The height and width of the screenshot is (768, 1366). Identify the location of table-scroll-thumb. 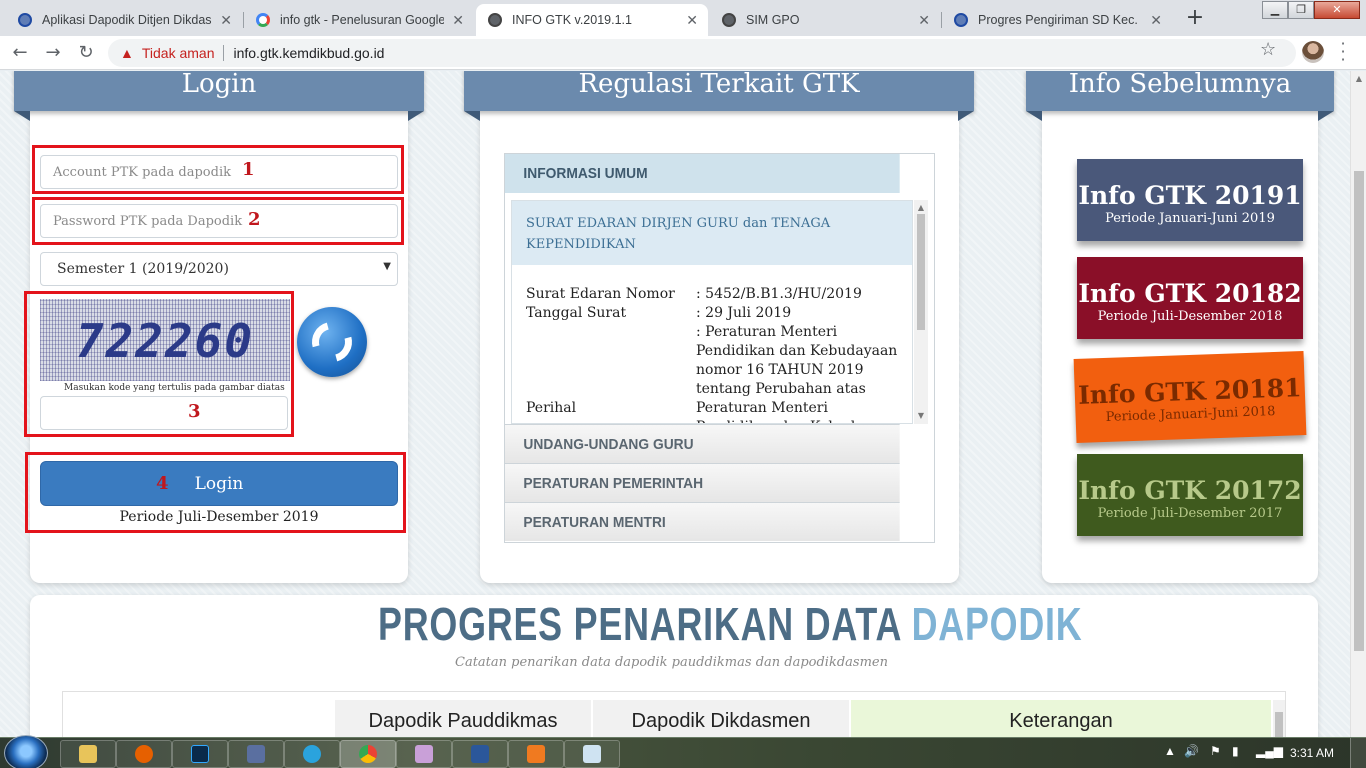
(1279, 724).